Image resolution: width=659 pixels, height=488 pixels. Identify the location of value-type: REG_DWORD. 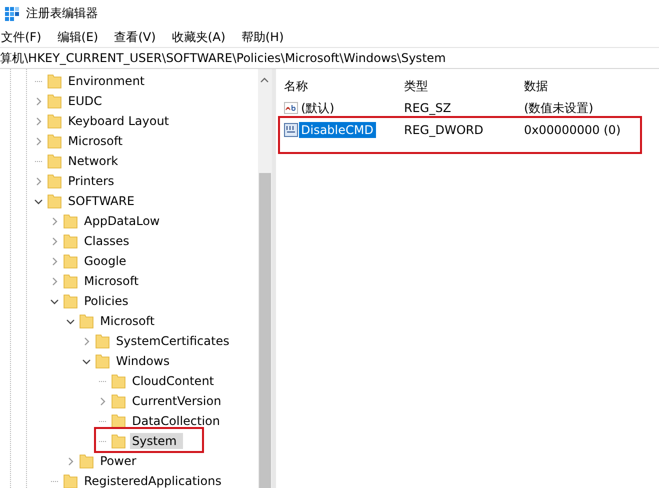
(444, 130).